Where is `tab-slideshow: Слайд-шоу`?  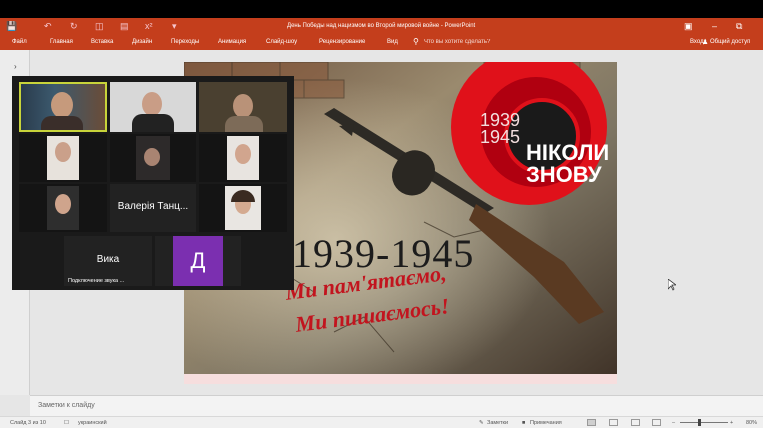
tab-slideshow: Слайд-шоу is located at coordinates (281, 42).